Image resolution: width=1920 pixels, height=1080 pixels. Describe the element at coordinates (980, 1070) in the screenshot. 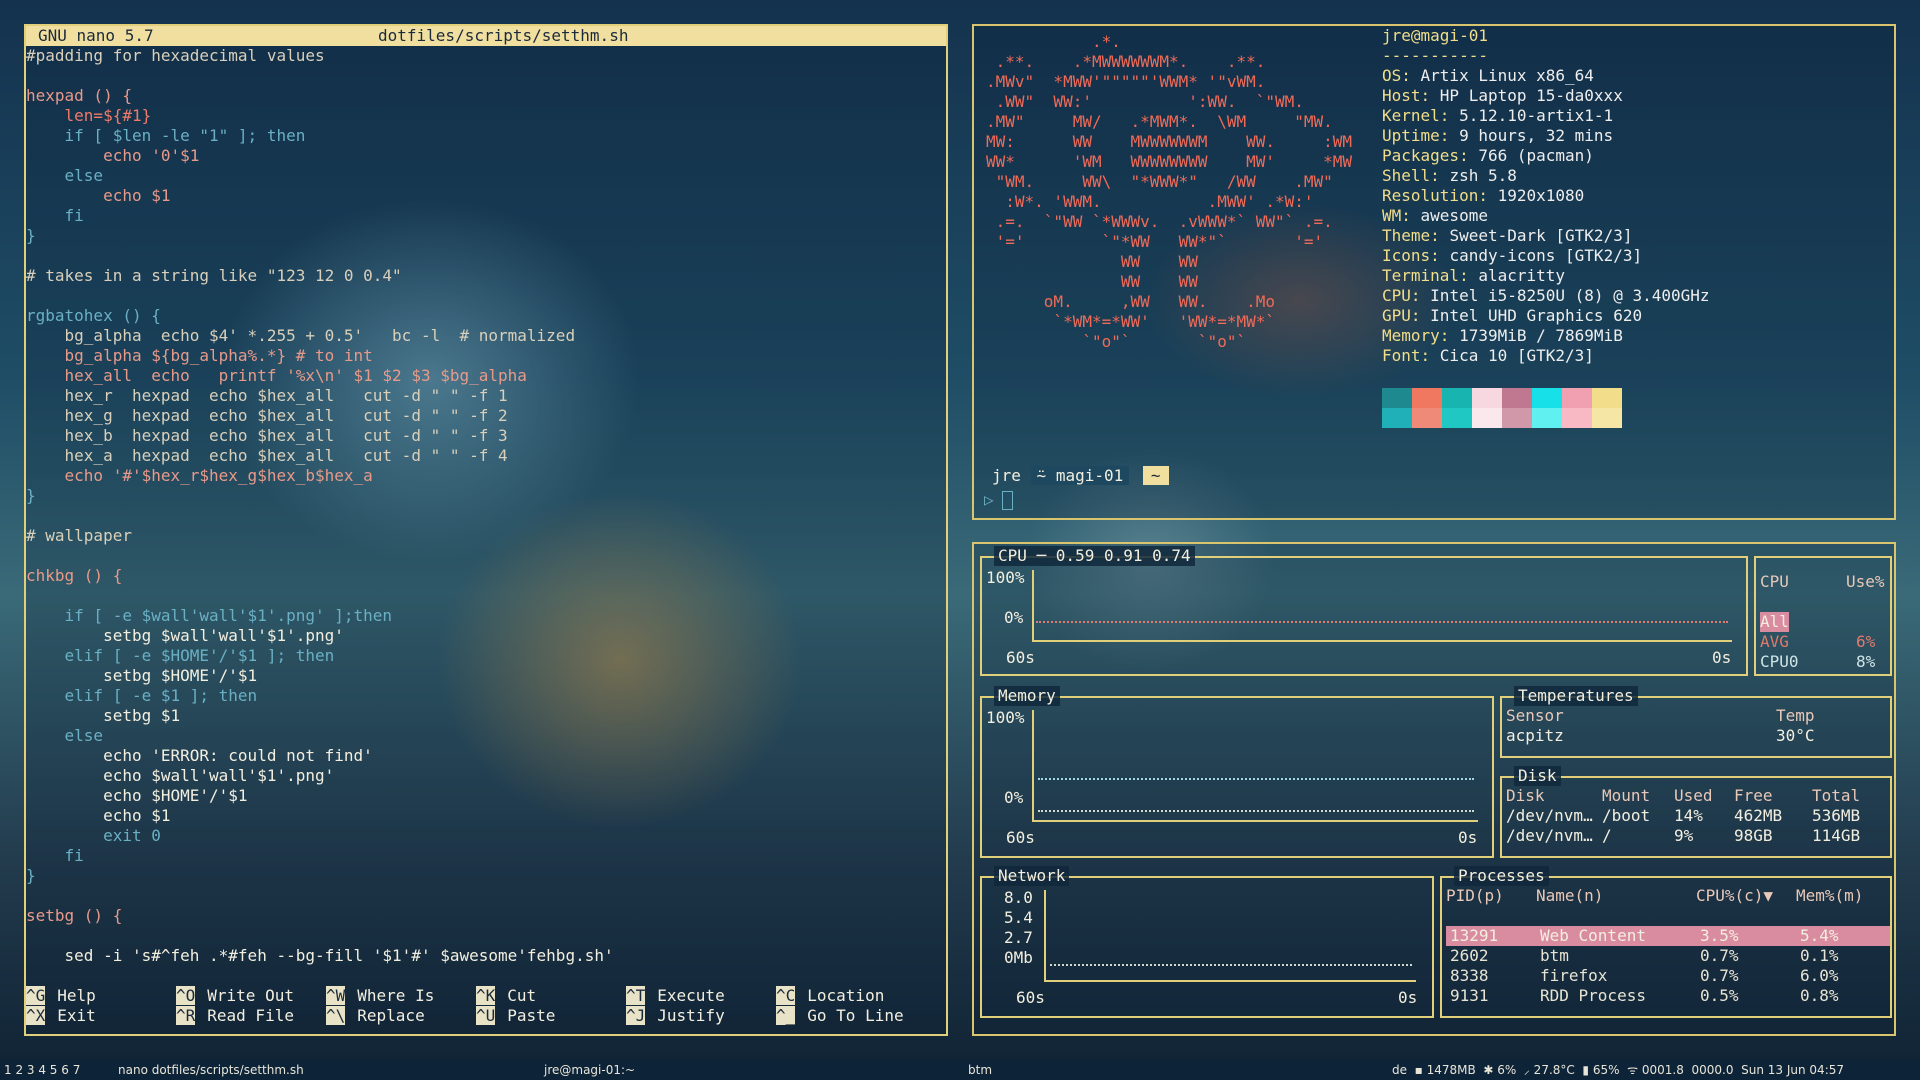

I see `task-btm: btm` at that location.